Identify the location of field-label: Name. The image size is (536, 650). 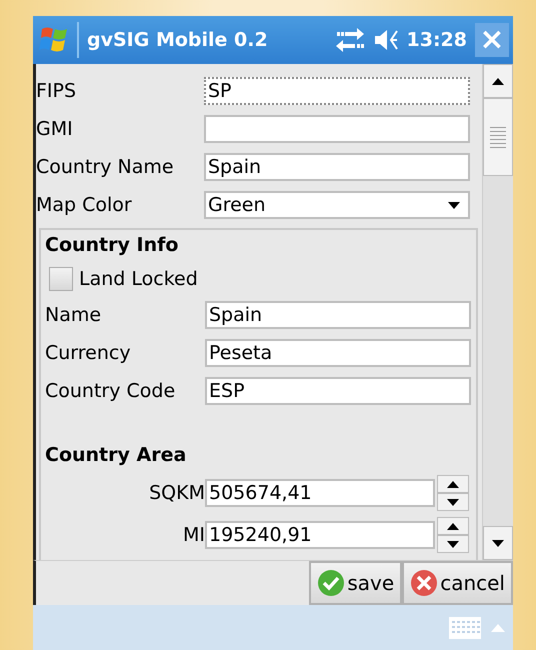
(73, 315).